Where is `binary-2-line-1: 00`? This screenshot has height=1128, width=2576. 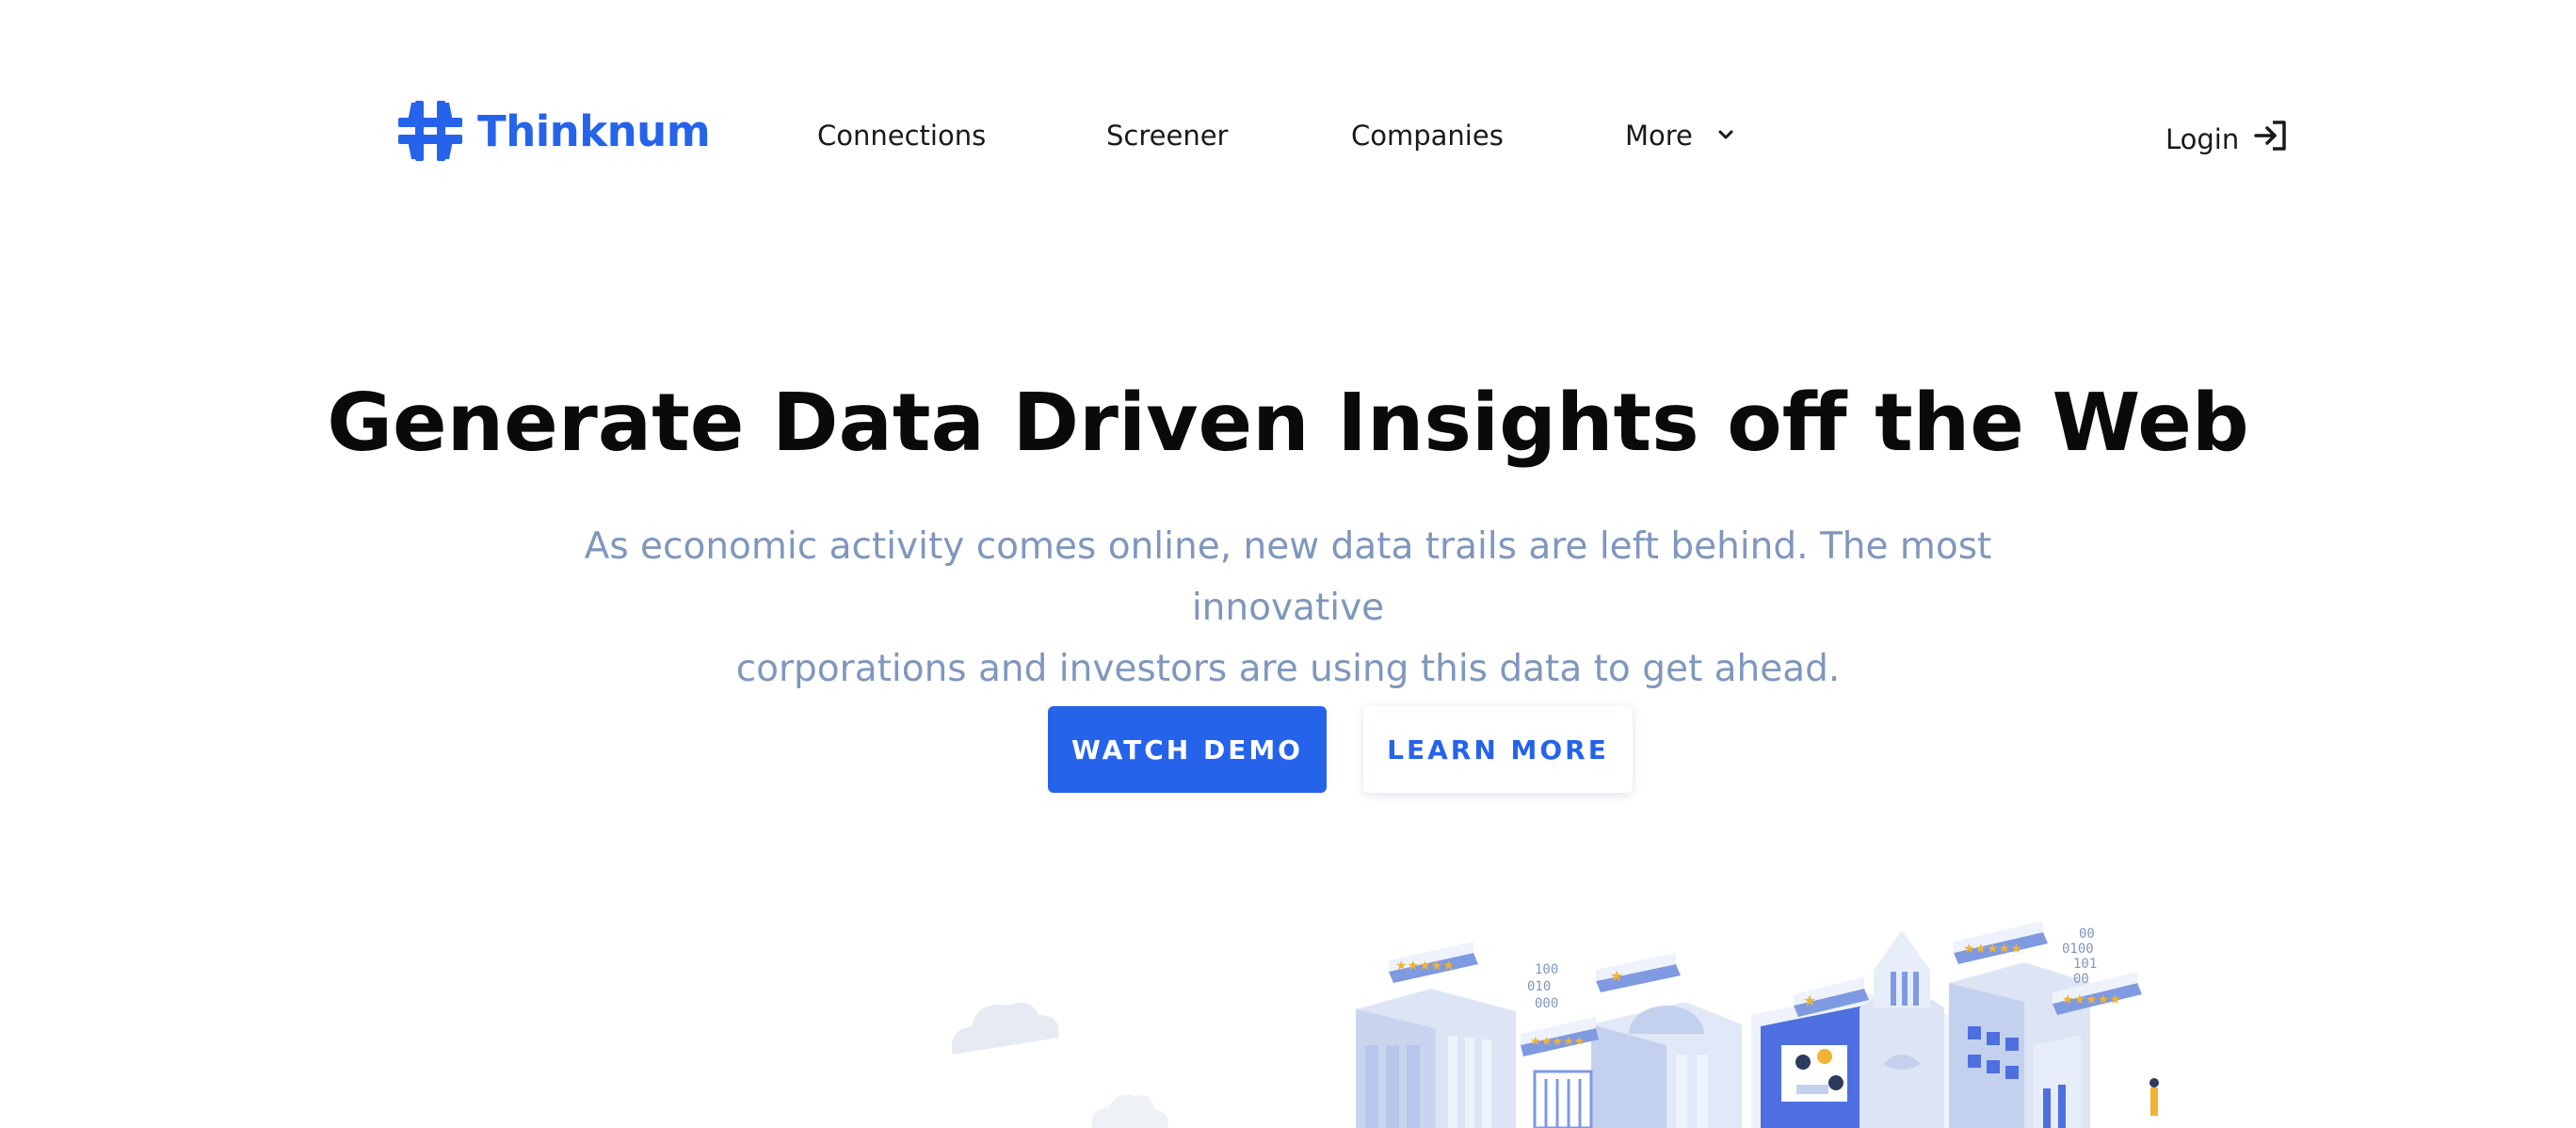 binary-2-line-1: 00 is located at coordinates (2087, 934).